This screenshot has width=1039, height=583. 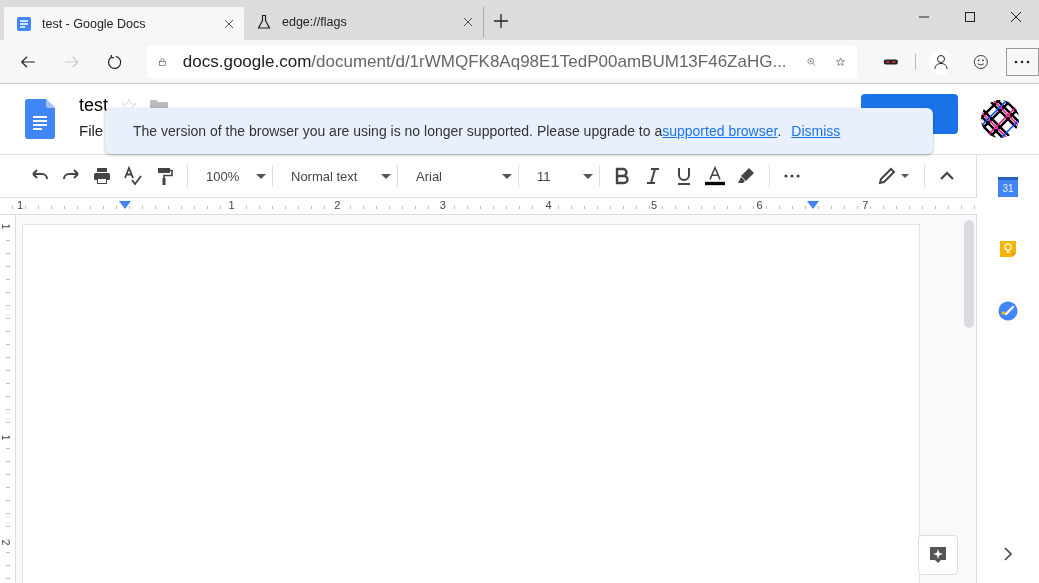 I want to click on print-icon, so click(x=102, y=176).